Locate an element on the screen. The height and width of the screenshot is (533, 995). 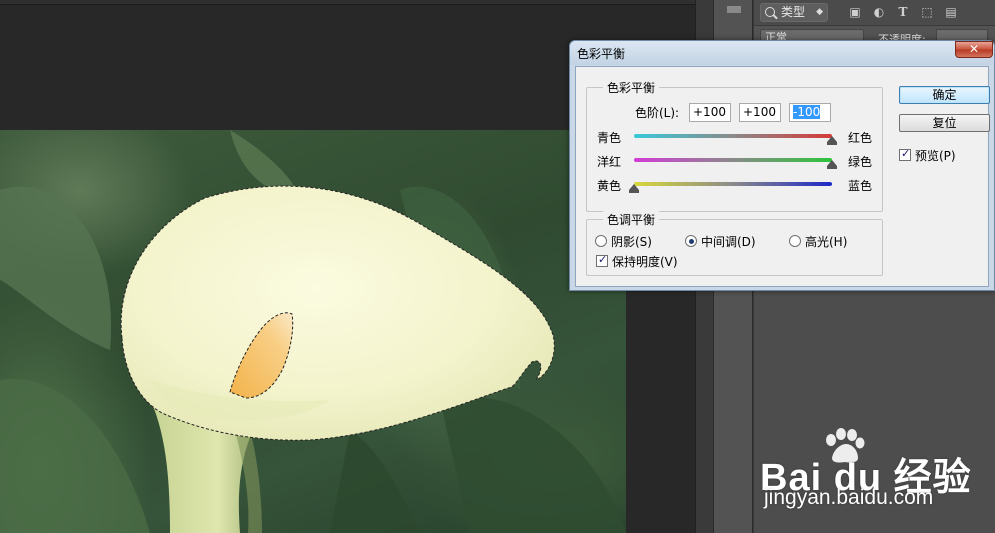
tone-balance-group-title: 色调平衡 is located at coordinates (631, 219).